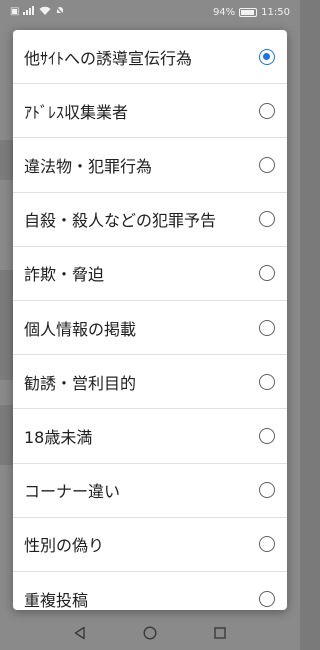 This screenshot has width=320, height=650. Describe the element at coordinates (88, 166) in the screenshot. I see `option-label: 違法物・犯罪行為` at that location.